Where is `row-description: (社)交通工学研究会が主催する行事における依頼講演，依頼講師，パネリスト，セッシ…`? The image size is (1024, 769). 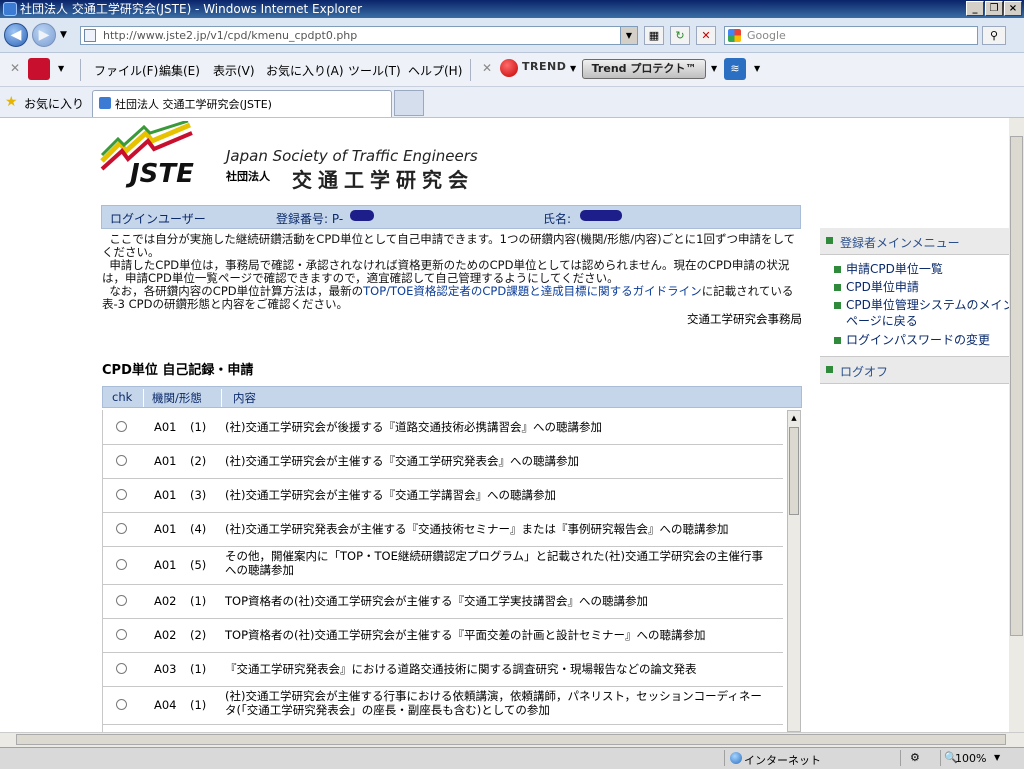 row-description: (社)交通工学研究会が主催する行事における依頼講演，依頼講師，パネリスト，セッシ… is located at coordinates (493, 703).